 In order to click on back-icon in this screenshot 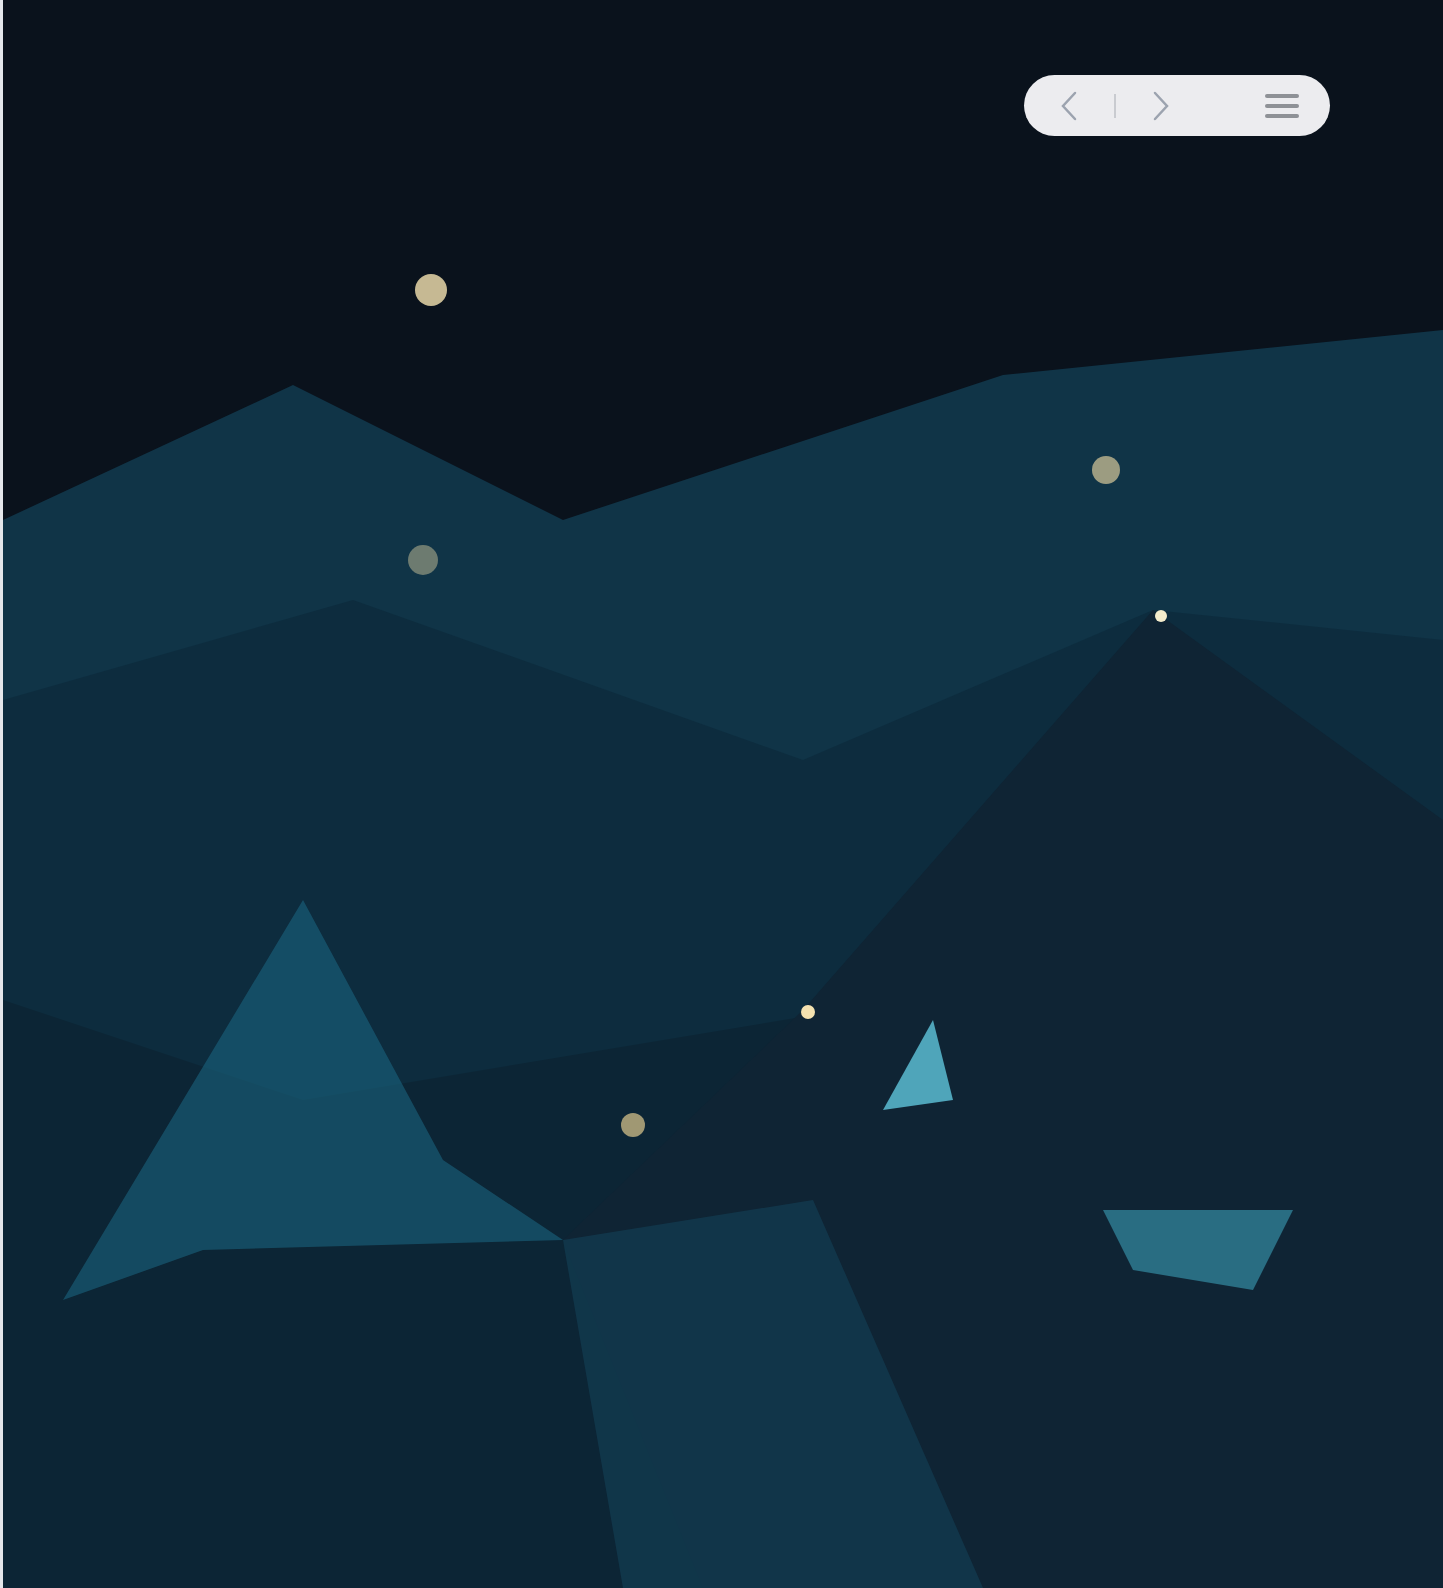, I will do `click(1069, 105)`.